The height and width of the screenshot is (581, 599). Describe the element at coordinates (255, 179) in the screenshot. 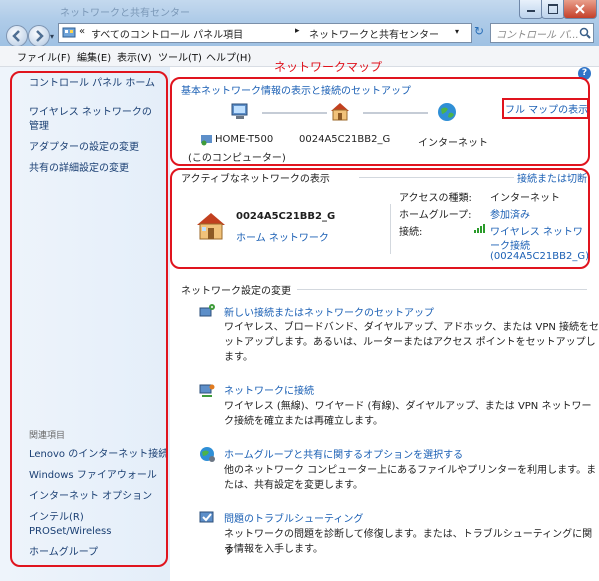

I see `active-network-heading: アクティブなネットワークの表示` at that location.